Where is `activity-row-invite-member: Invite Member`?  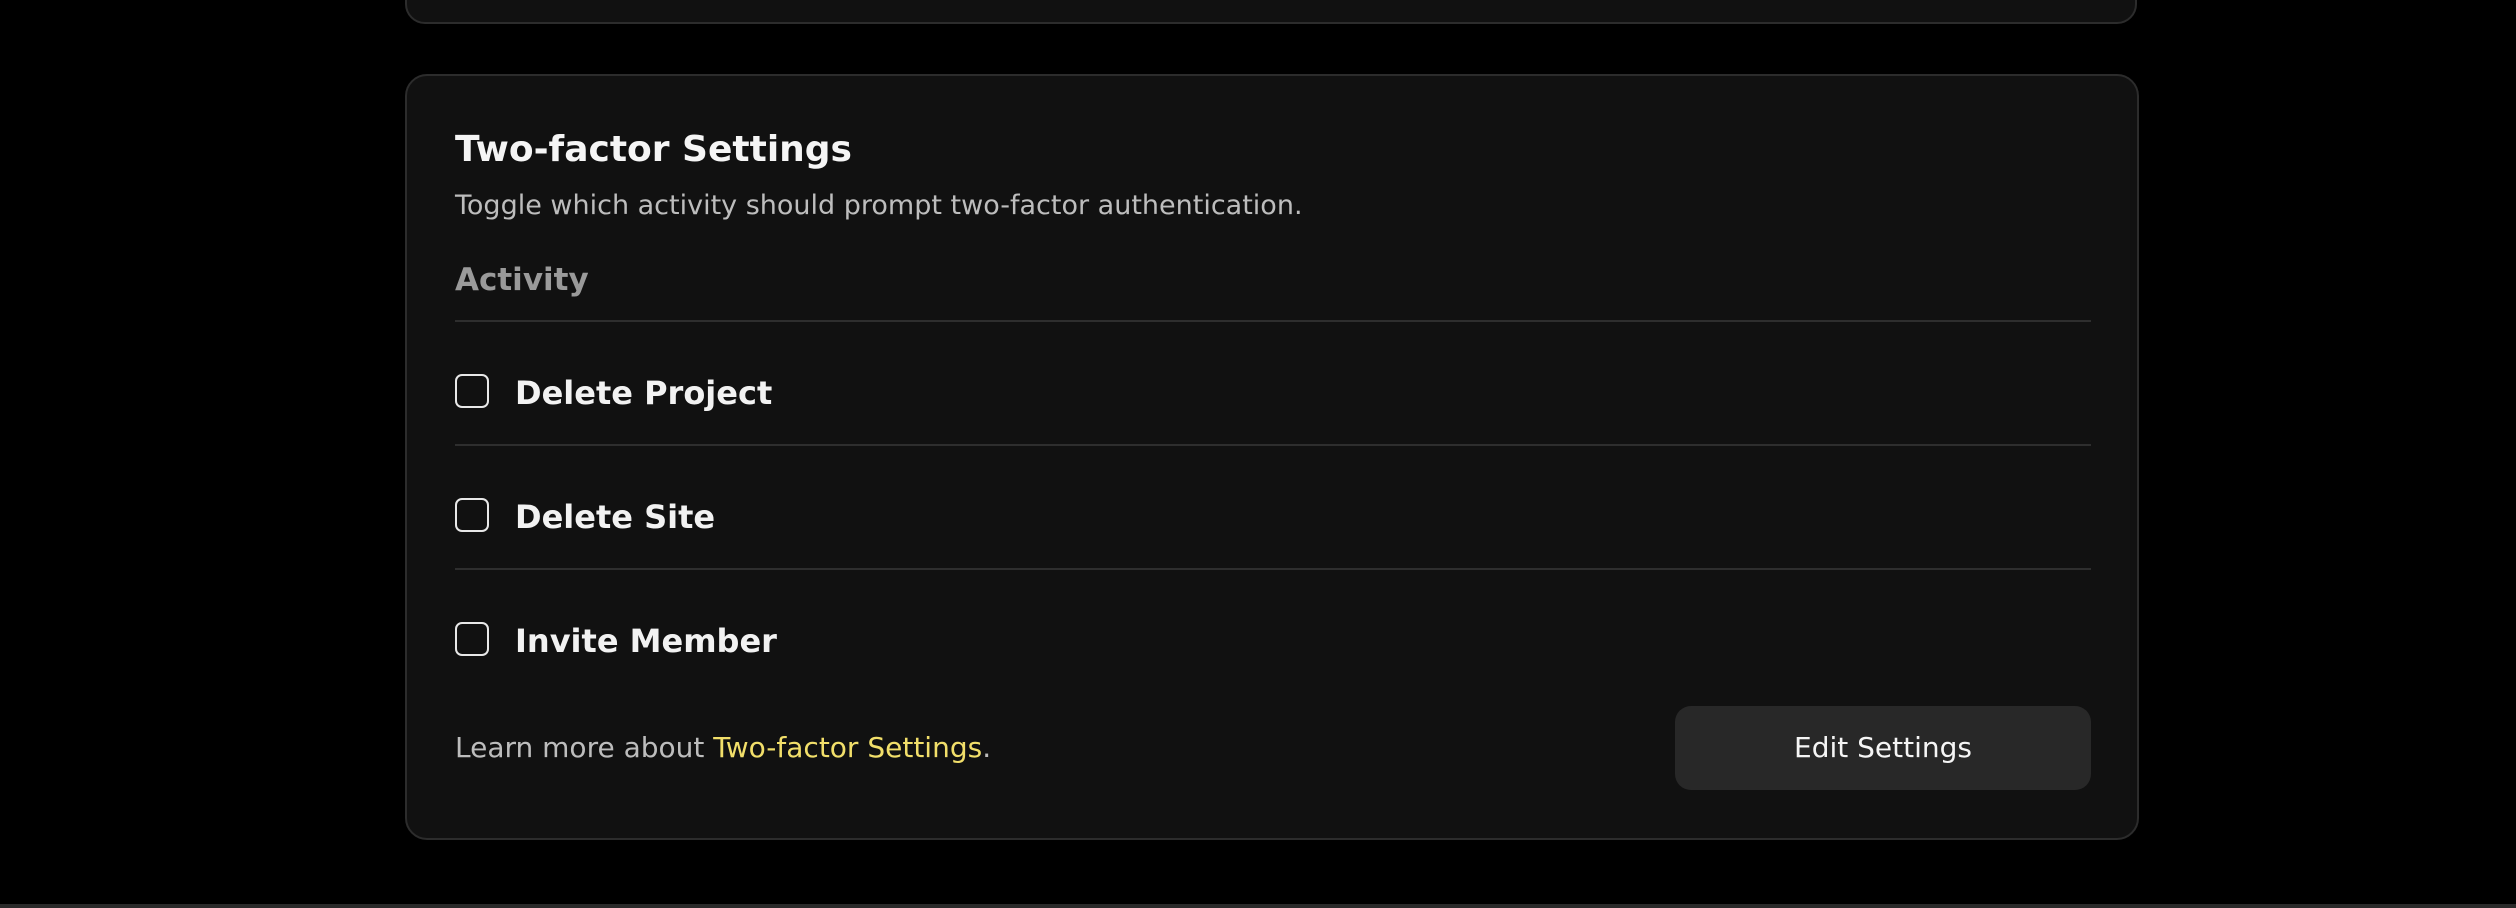 activity-row-invite-member: Invite Member is located at coordinates (955, 642).